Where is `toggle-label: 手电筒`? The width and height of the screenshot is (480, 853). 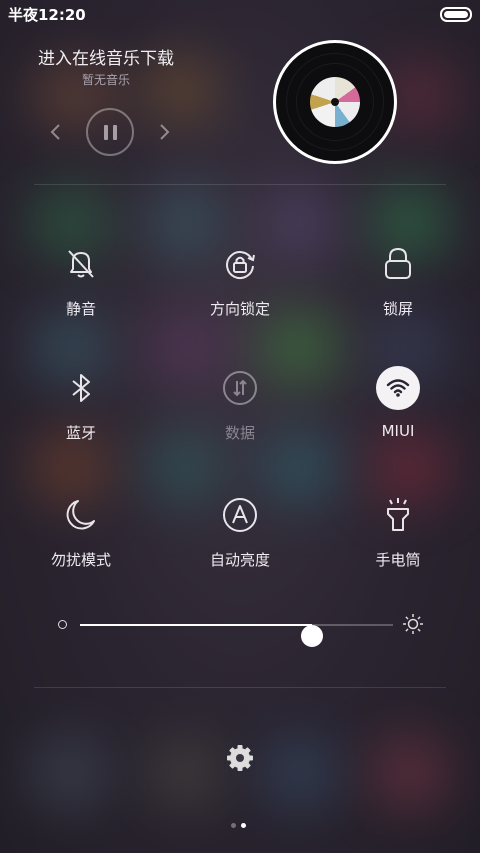 toggle-label: 手电筒 is located at coordinates (398, 560).